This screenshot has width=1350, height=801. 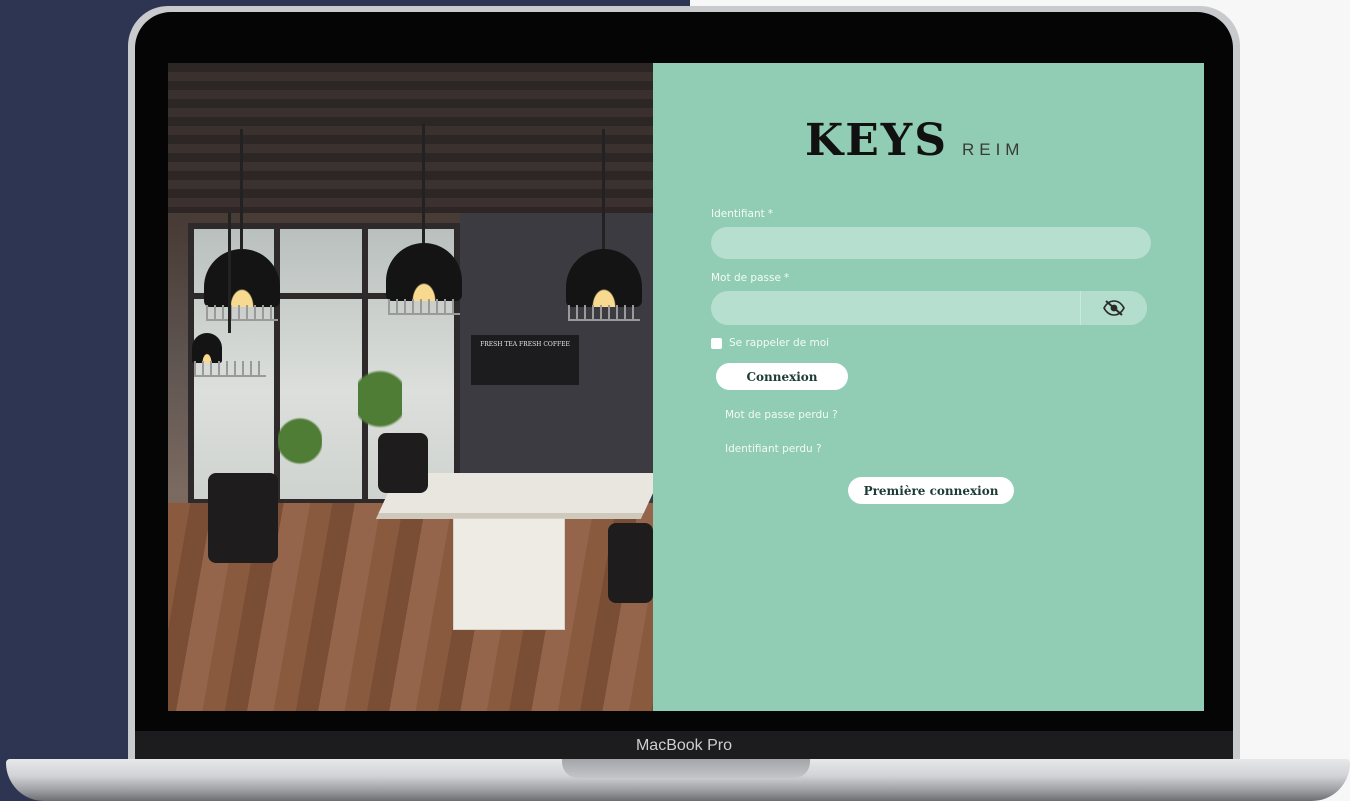 What do you see at coordinates (716, 343) in the screenshot?
I see `remember-me-checkbox` at bounding box center [716, 343].